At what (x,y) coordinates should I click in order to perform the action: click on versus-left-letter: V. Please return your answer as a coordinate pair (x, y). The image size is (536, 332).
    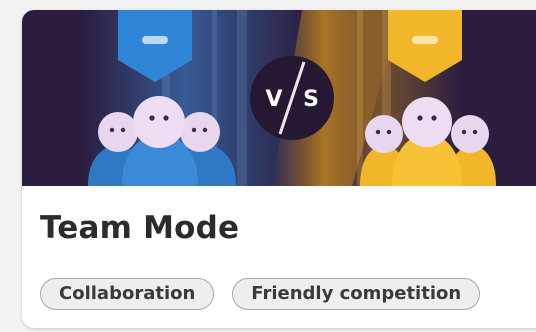
    Looking at the image, I should click on (273, 99).